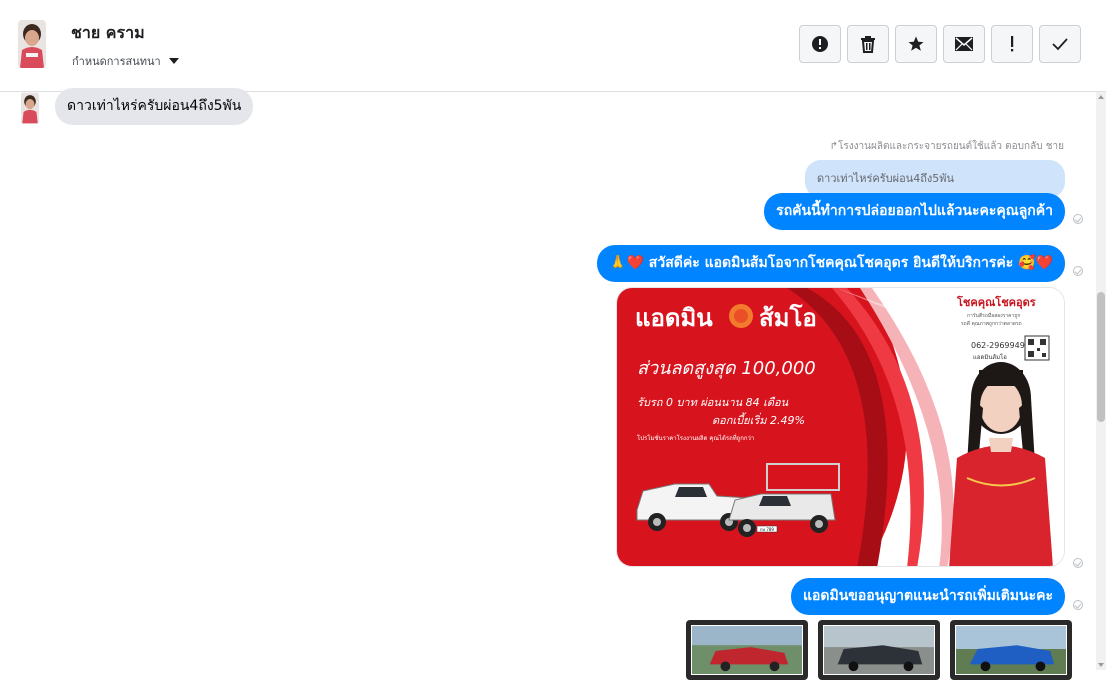 This screenshot has height=680, width=1106. Describe the element at coordinates (940, 44) in the screenshot. I see `conversation-actions` at that location.